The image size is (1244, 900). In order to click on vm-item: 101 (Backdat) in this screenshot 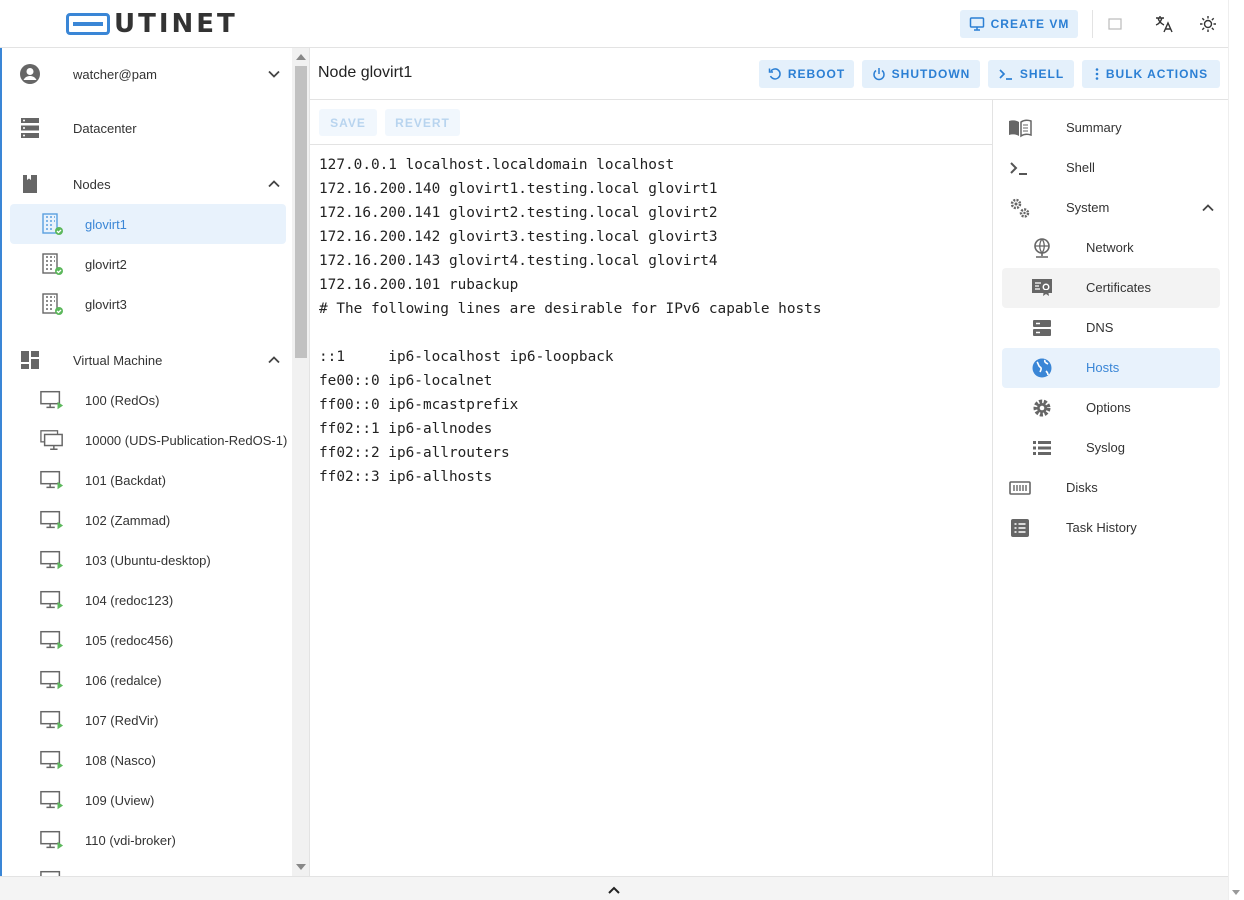, I will do `click(147, 480)`.